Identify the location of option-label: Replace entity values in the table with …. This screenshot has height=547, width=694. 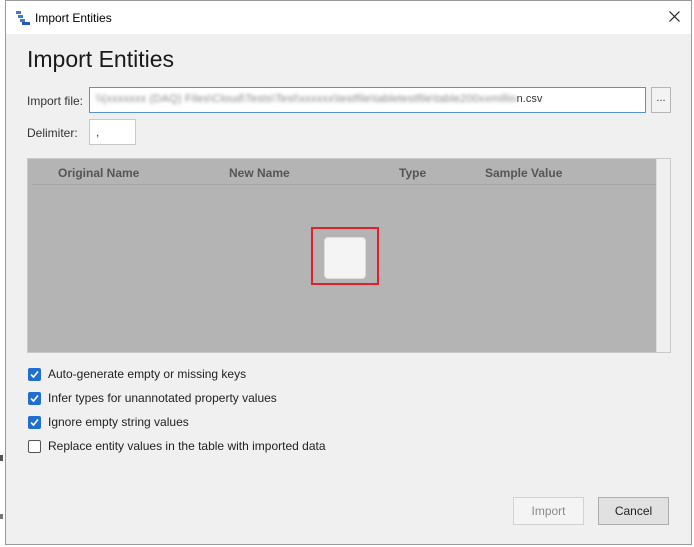
(187, 446).